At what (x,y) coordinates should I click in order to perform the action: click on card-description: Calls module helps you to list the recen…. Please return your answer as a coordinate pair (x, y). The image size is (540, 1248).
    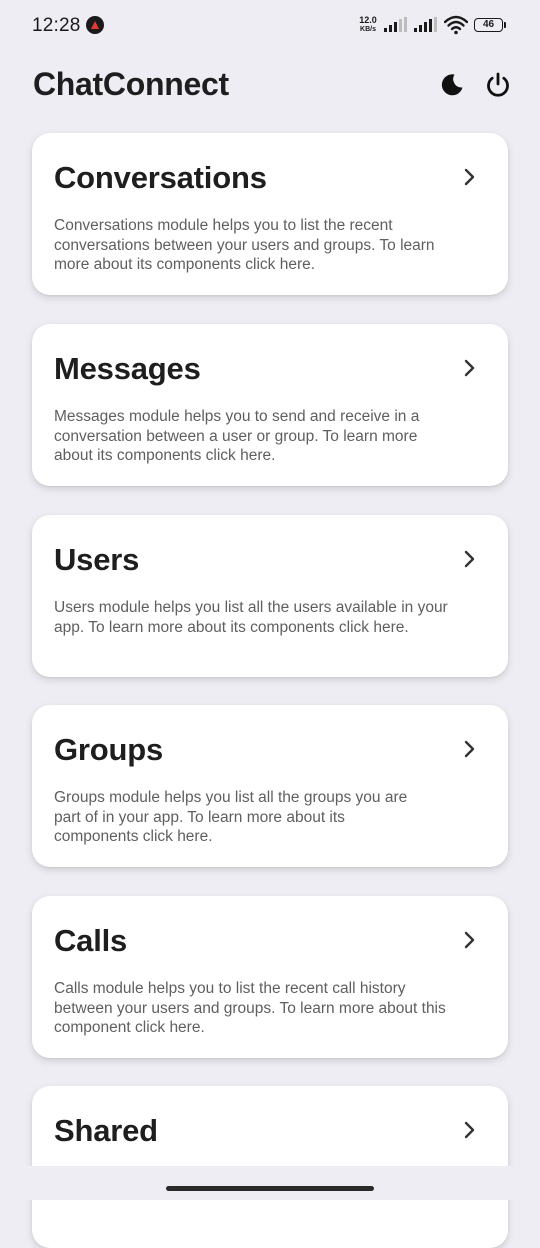
    Looking at the image, I should click on (250, 1008).